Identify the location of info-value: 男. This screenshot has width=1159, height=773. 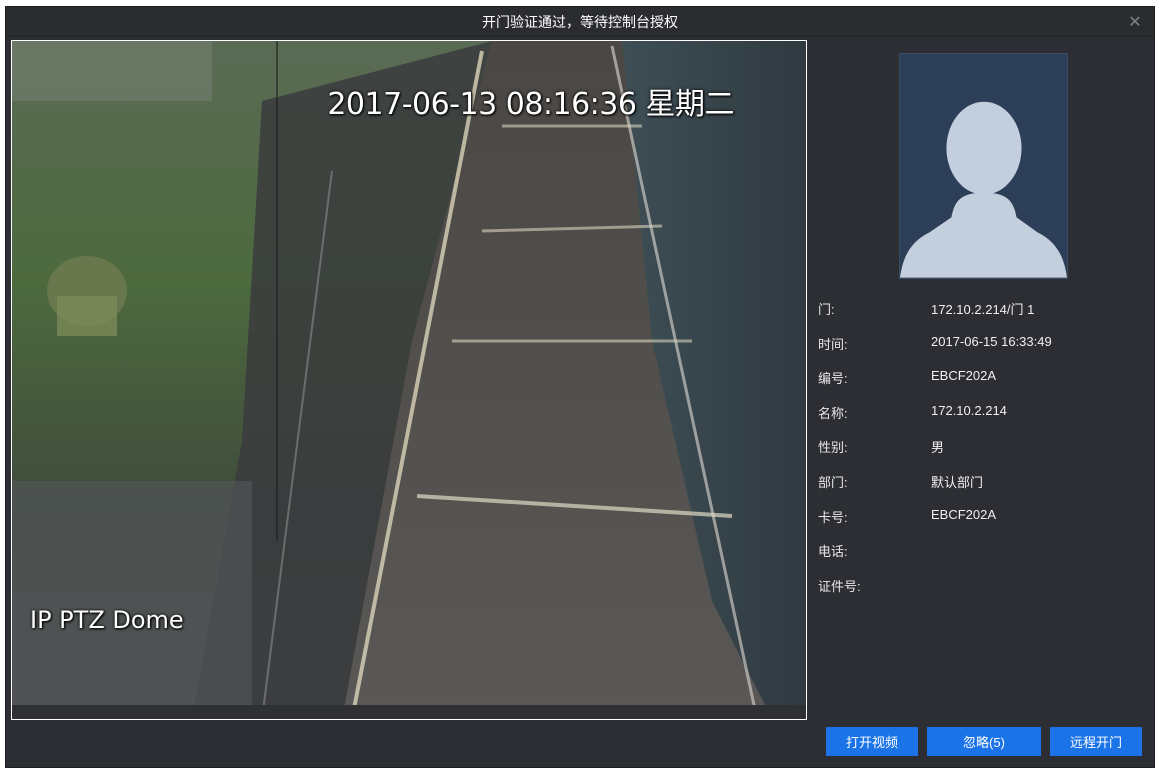
(938, 448).